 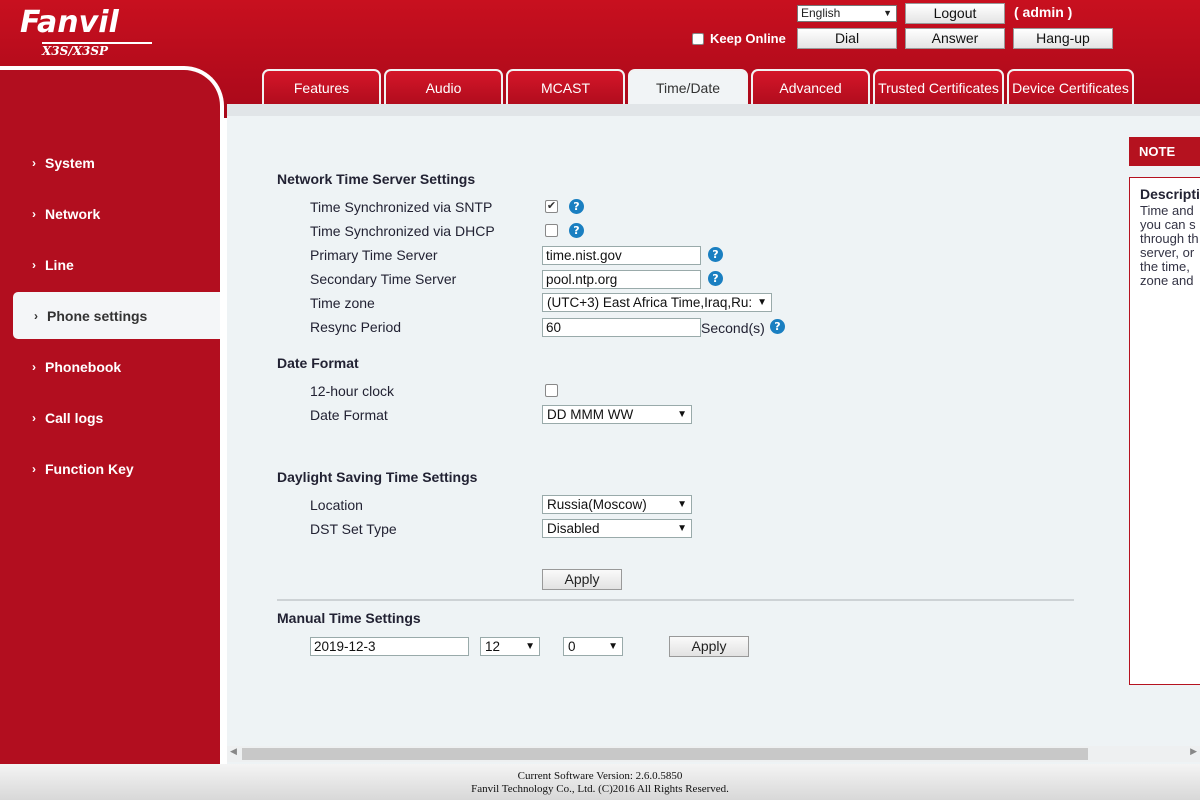 I want to click on note-line: the time,, so click(x=1165, y=266).